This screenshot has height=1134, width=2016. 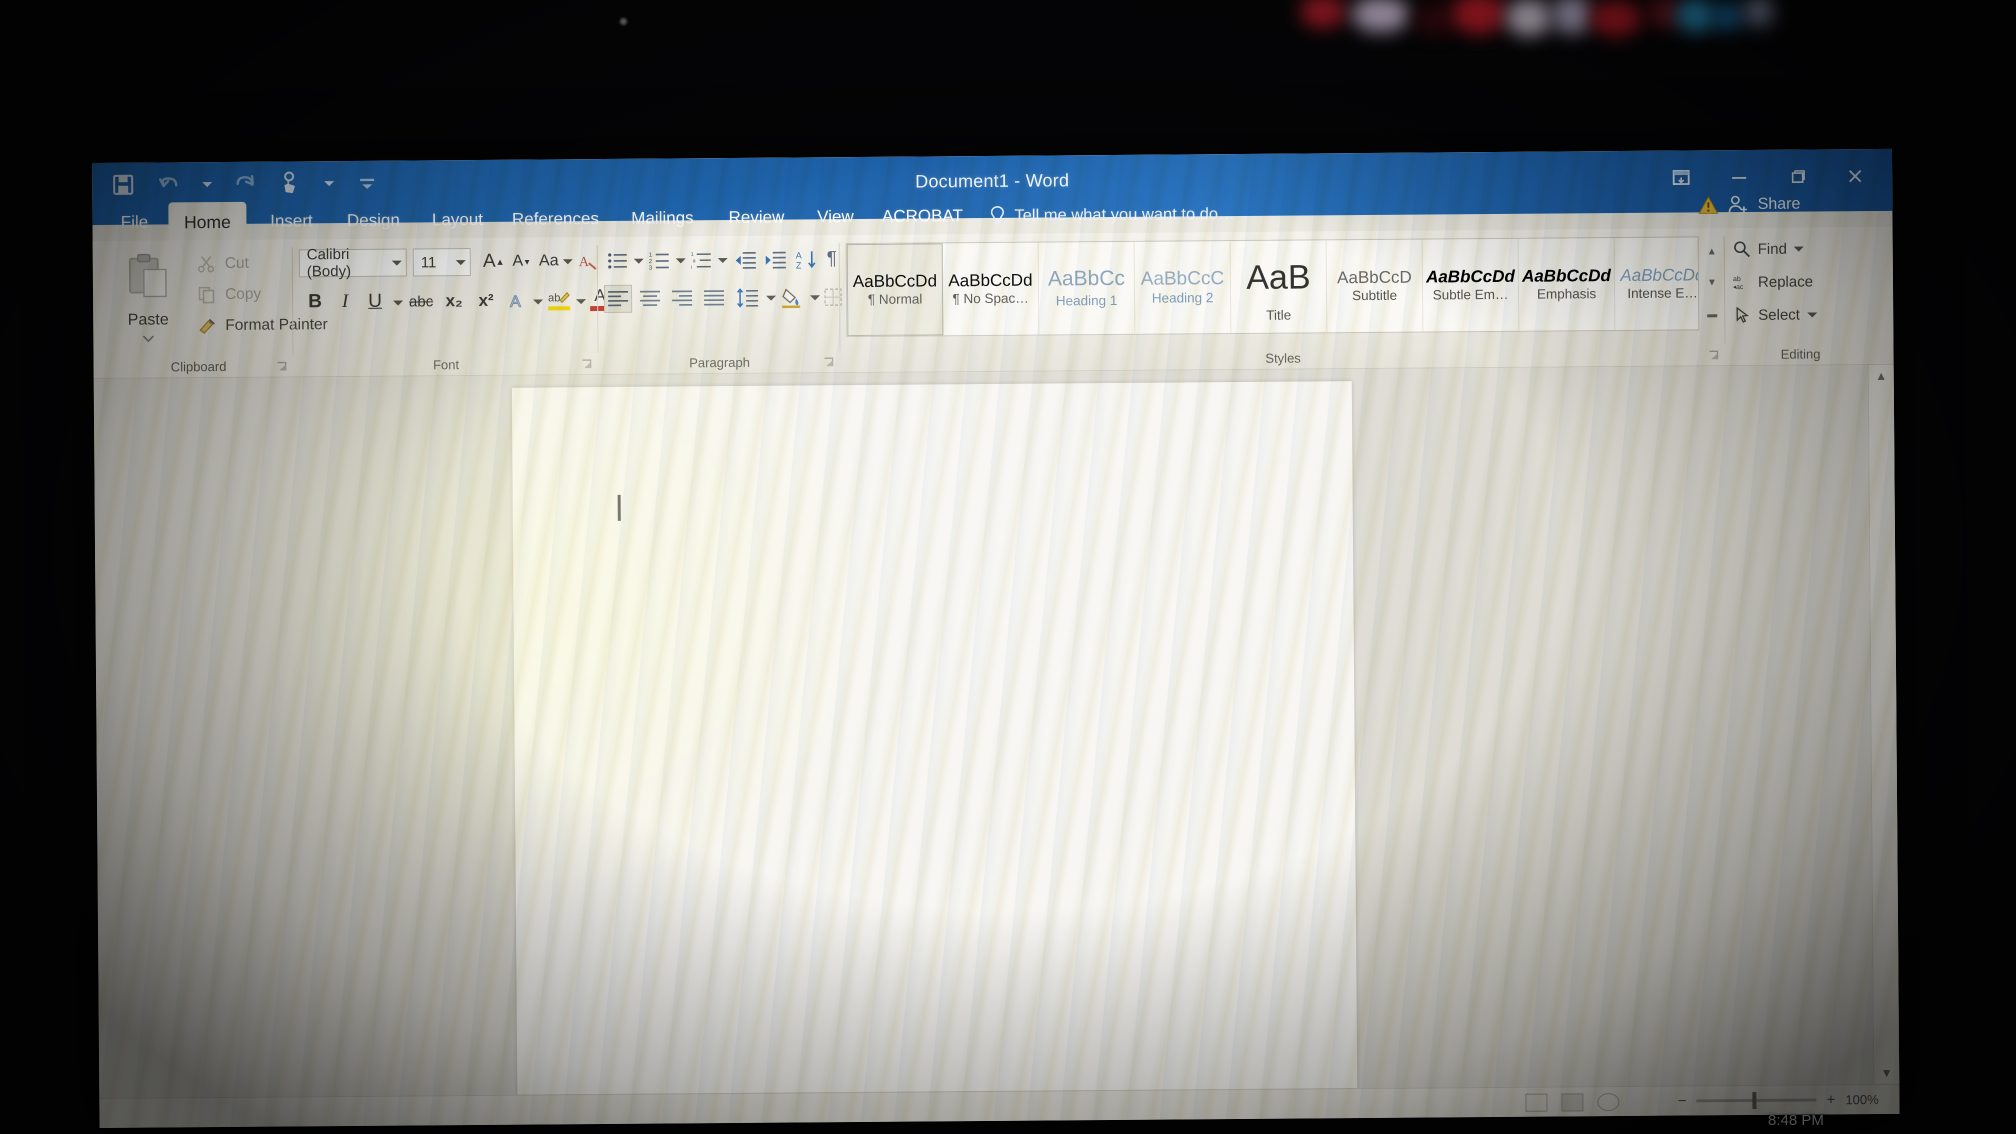 What do you see at coordinates (1881, 376) in the screenshot?
I see `scroll-up-icon: ▲` at bounding box center [1881, 376].